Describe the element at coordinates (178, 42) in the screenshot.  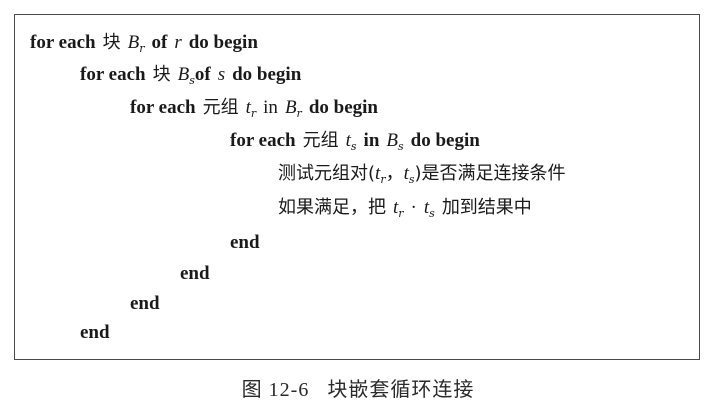
I see `variable-r: r` at that location.